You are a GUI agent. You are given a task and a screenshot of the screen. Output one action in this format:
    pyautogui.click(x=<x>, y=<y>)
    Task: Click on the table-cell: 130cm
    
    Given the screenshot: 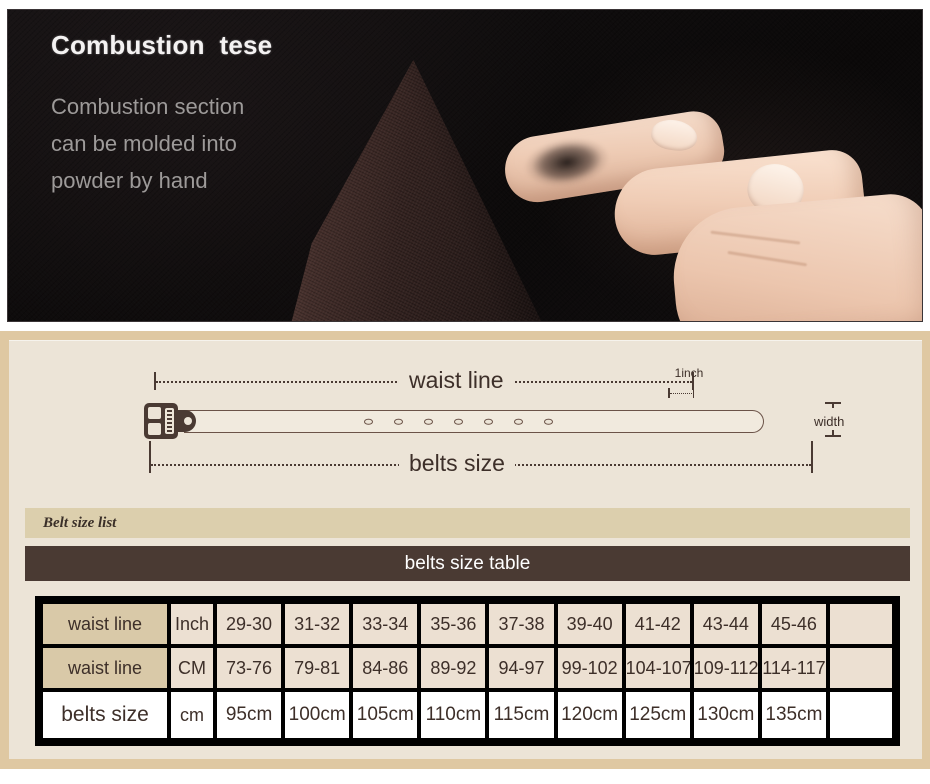 What is the action you would take?
    pyautogui.click(x=725, y=715)
    